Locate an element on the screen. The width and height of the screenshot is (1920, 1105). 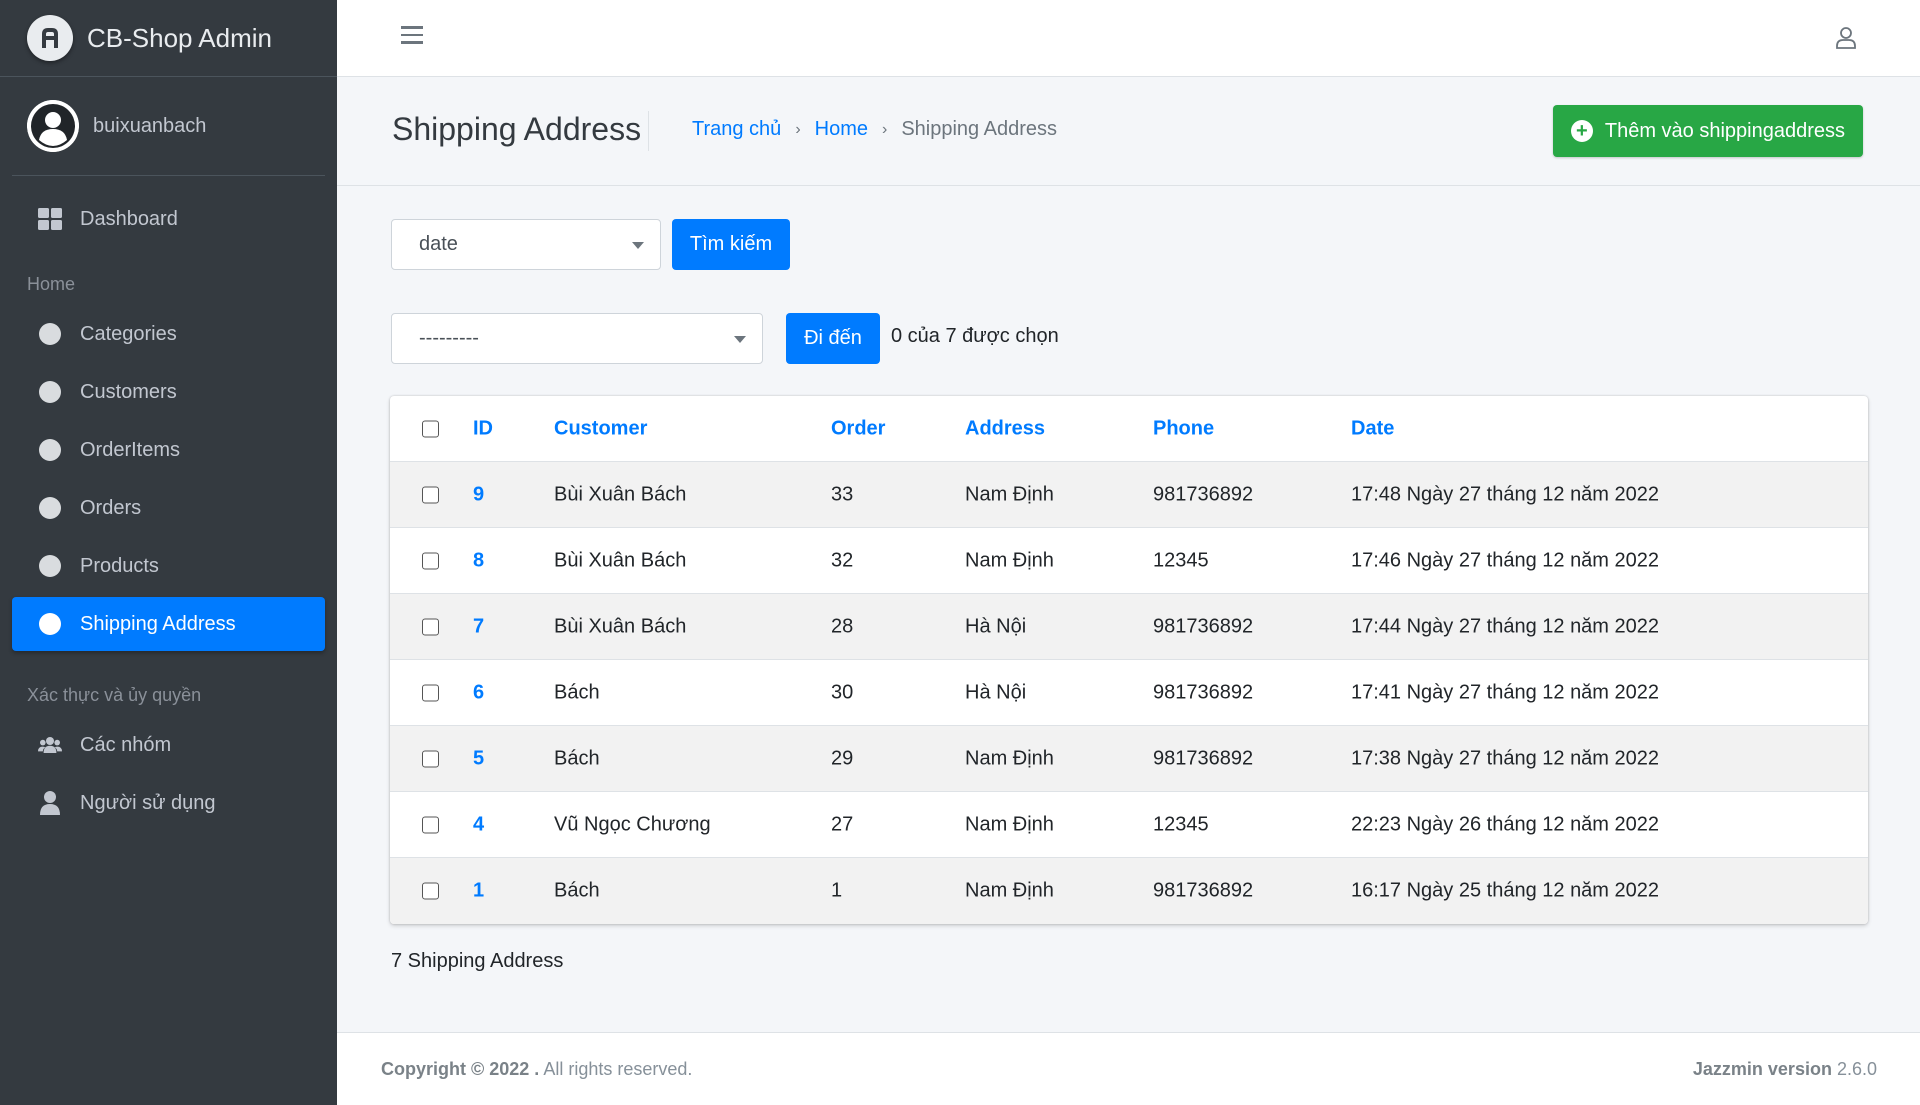
user-panel: buixuanbach is located at coordinates (168, 126).